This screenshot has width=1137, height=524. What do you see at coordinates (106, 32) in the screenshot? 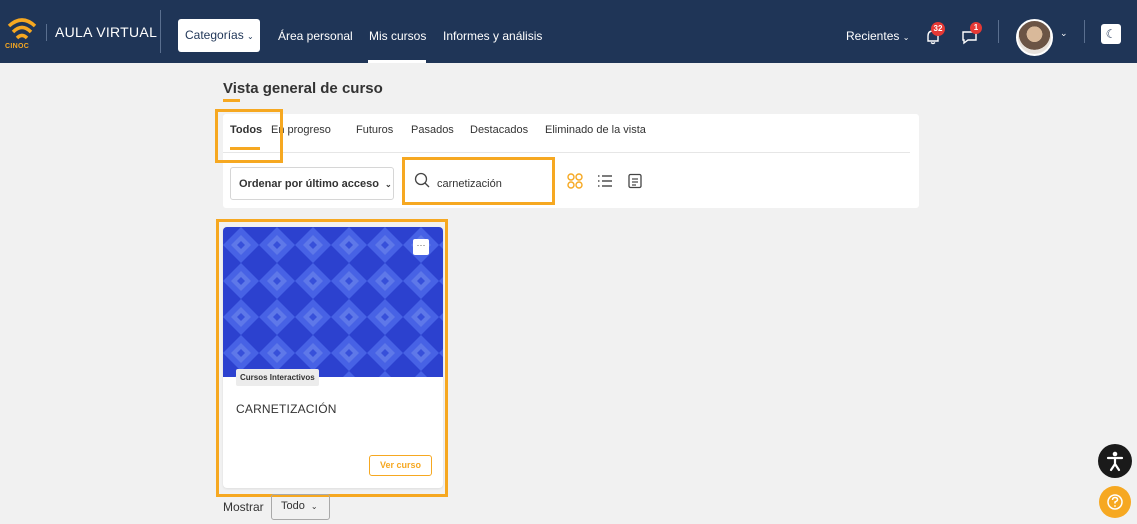
I see `app-title: AULA VIRTUAL` at bounding box center [106, 32].